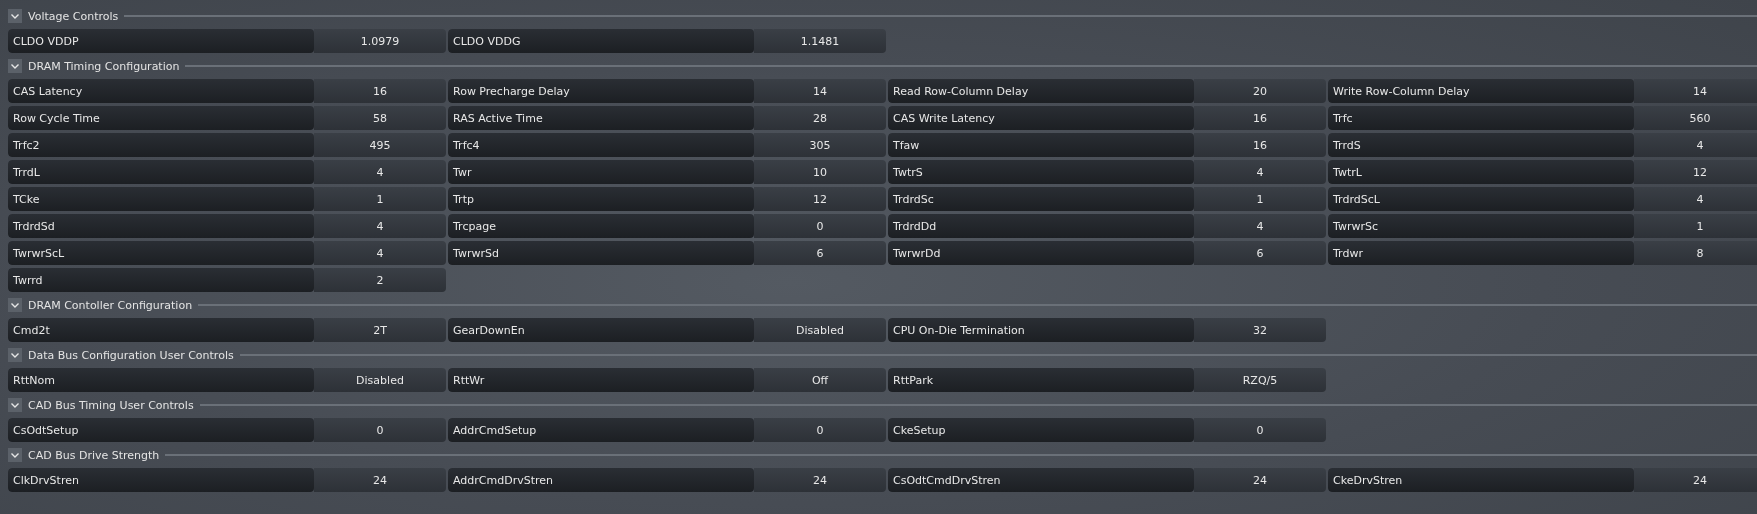 The width and height of the screenshot is (1757, 514). I want to click on section-title: Data Bus Configuration User Controls, so click(131, 355).